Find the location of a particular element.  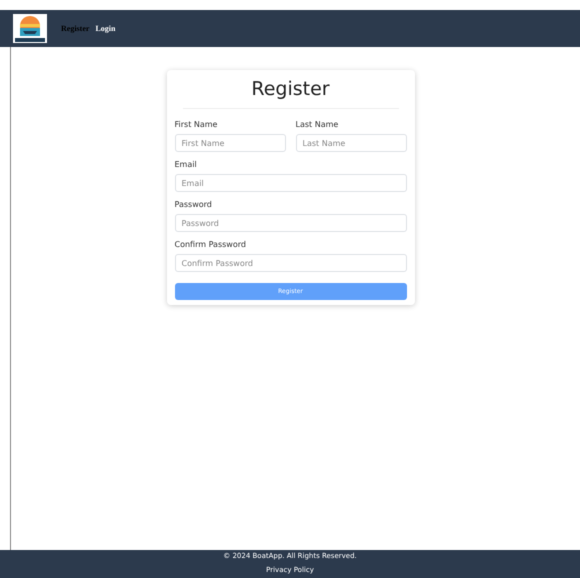

input-field: Password is located at coordinates (290, 223).